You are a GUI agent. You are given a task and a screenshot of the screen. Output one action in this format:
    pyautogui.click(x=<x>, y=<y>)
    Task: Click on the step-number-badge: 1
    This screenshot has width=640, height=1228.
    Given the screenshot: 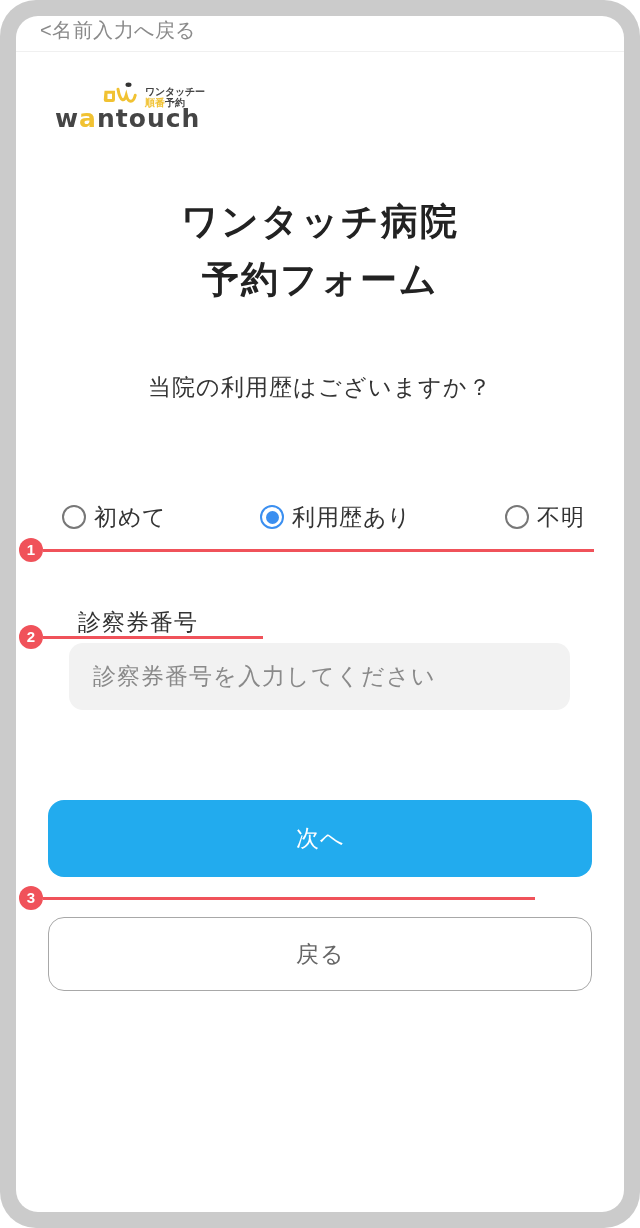 What is the action you would take?
    pyautogui.click(x=31, y=550)
    